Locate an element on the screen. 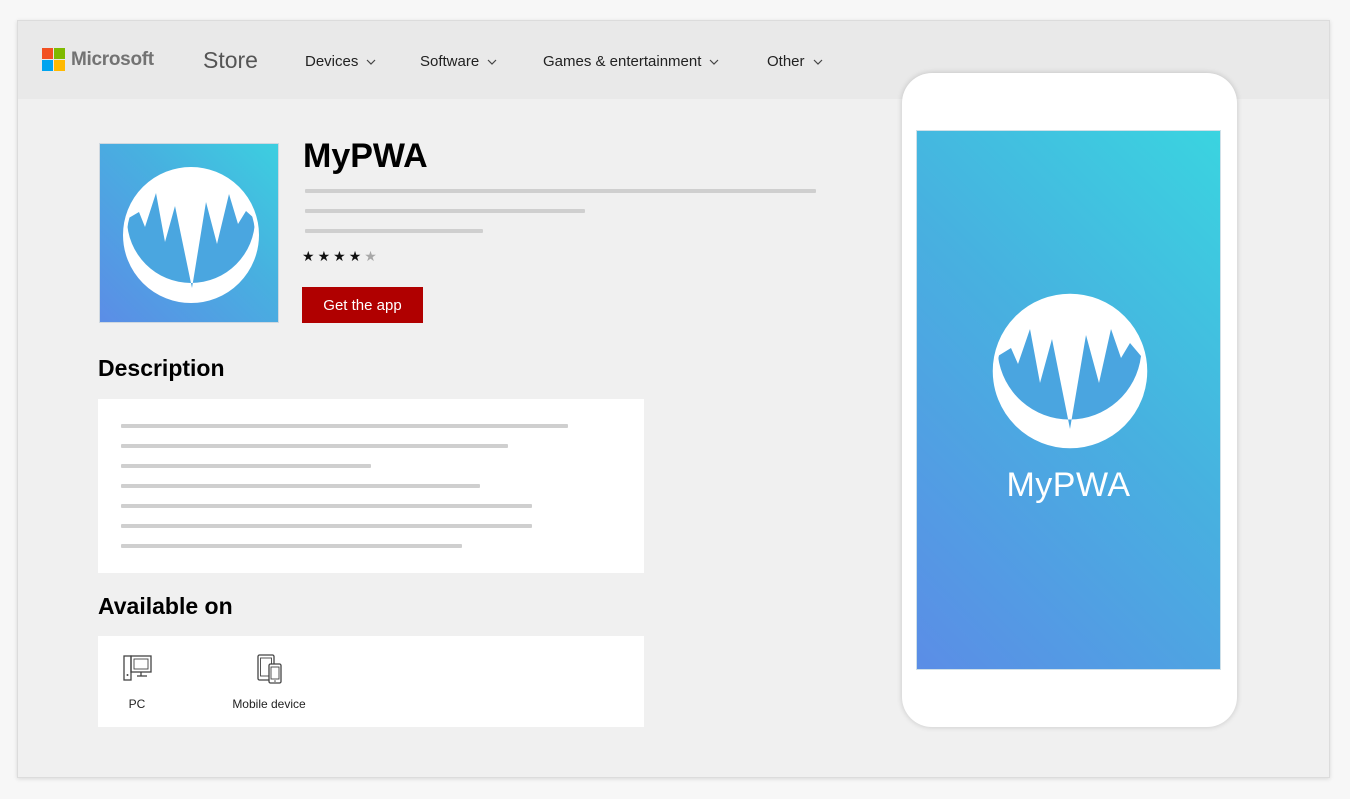 Image resolution: width=1350 pixels, height=799 pixels. nav-item-games-entertainment: Games & entertainment is located at coordinates (631, 61).